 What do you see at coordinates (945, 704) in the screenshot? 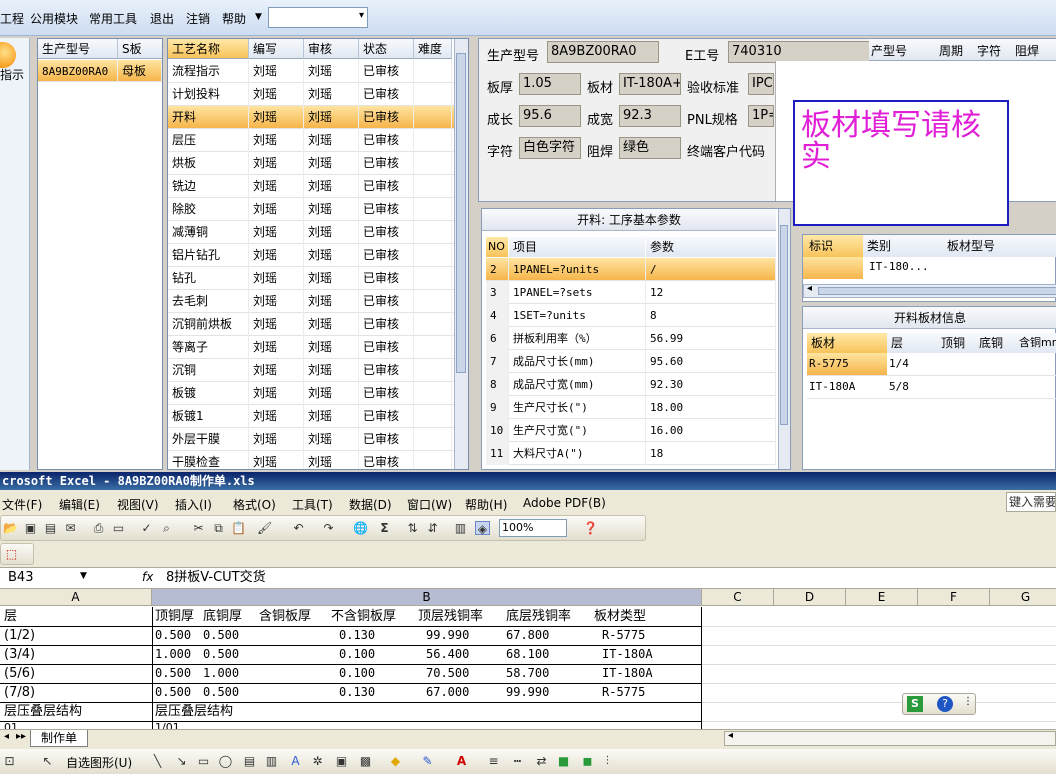
I see `floating-help-icon: ?` at bounding box center [945, 704].